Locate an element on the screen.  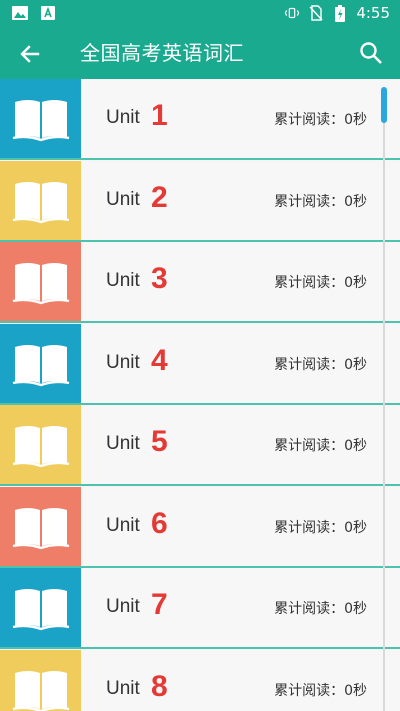
status-time: 4:55 is located at coordinates (373, 13).